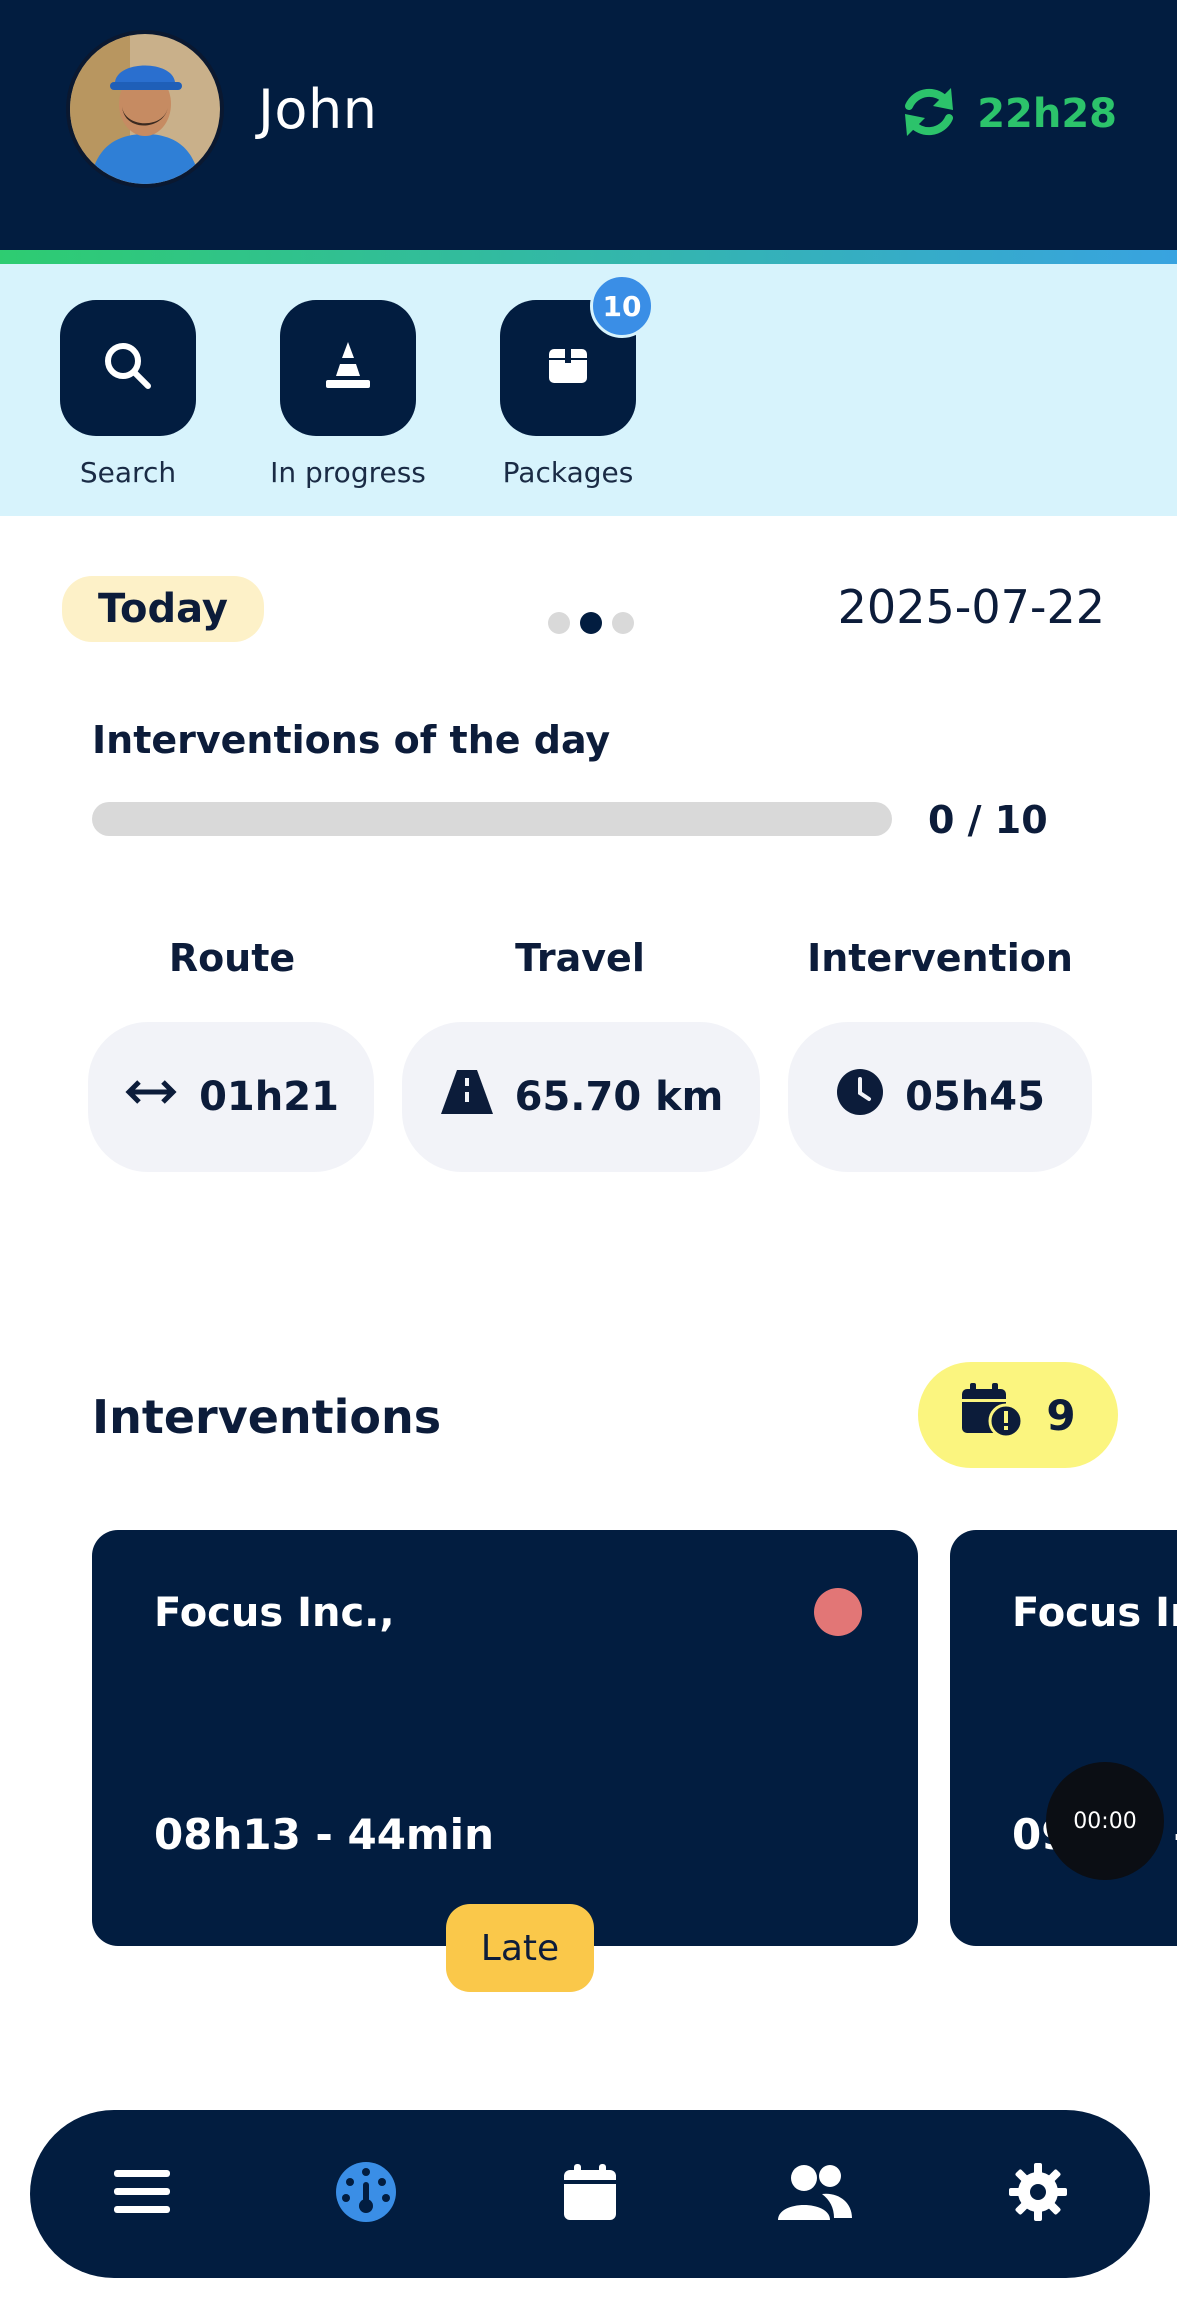 This screenshot has width=1177, height=2320. Describe the element at coordinates (988, 820) in the screenshot. I see `progress-text: 0 / 10` at that location.